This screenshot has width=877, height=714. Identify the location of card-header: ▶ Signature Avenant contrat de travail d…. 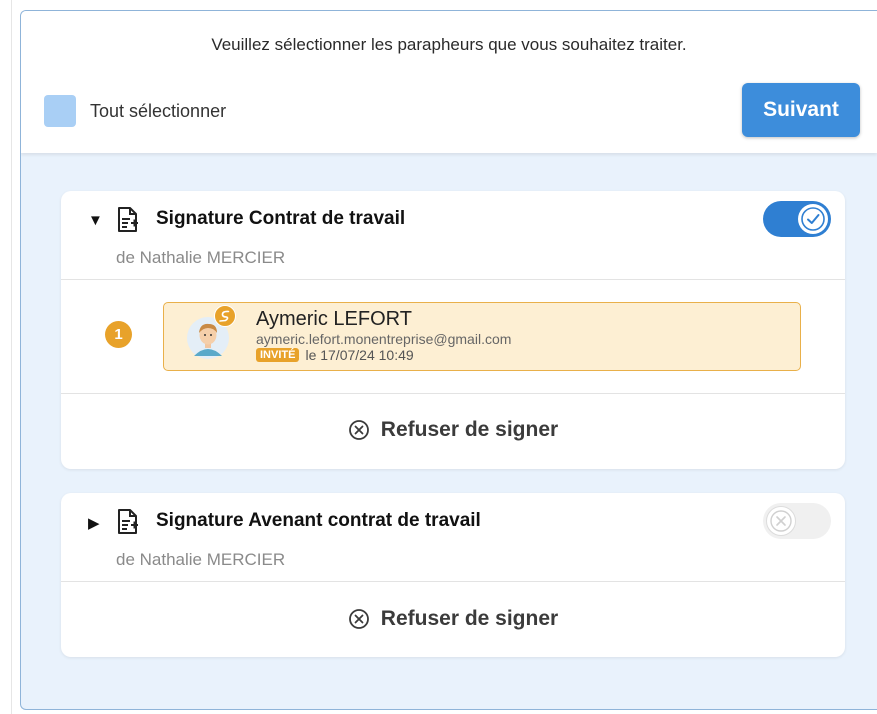
(453, 537).